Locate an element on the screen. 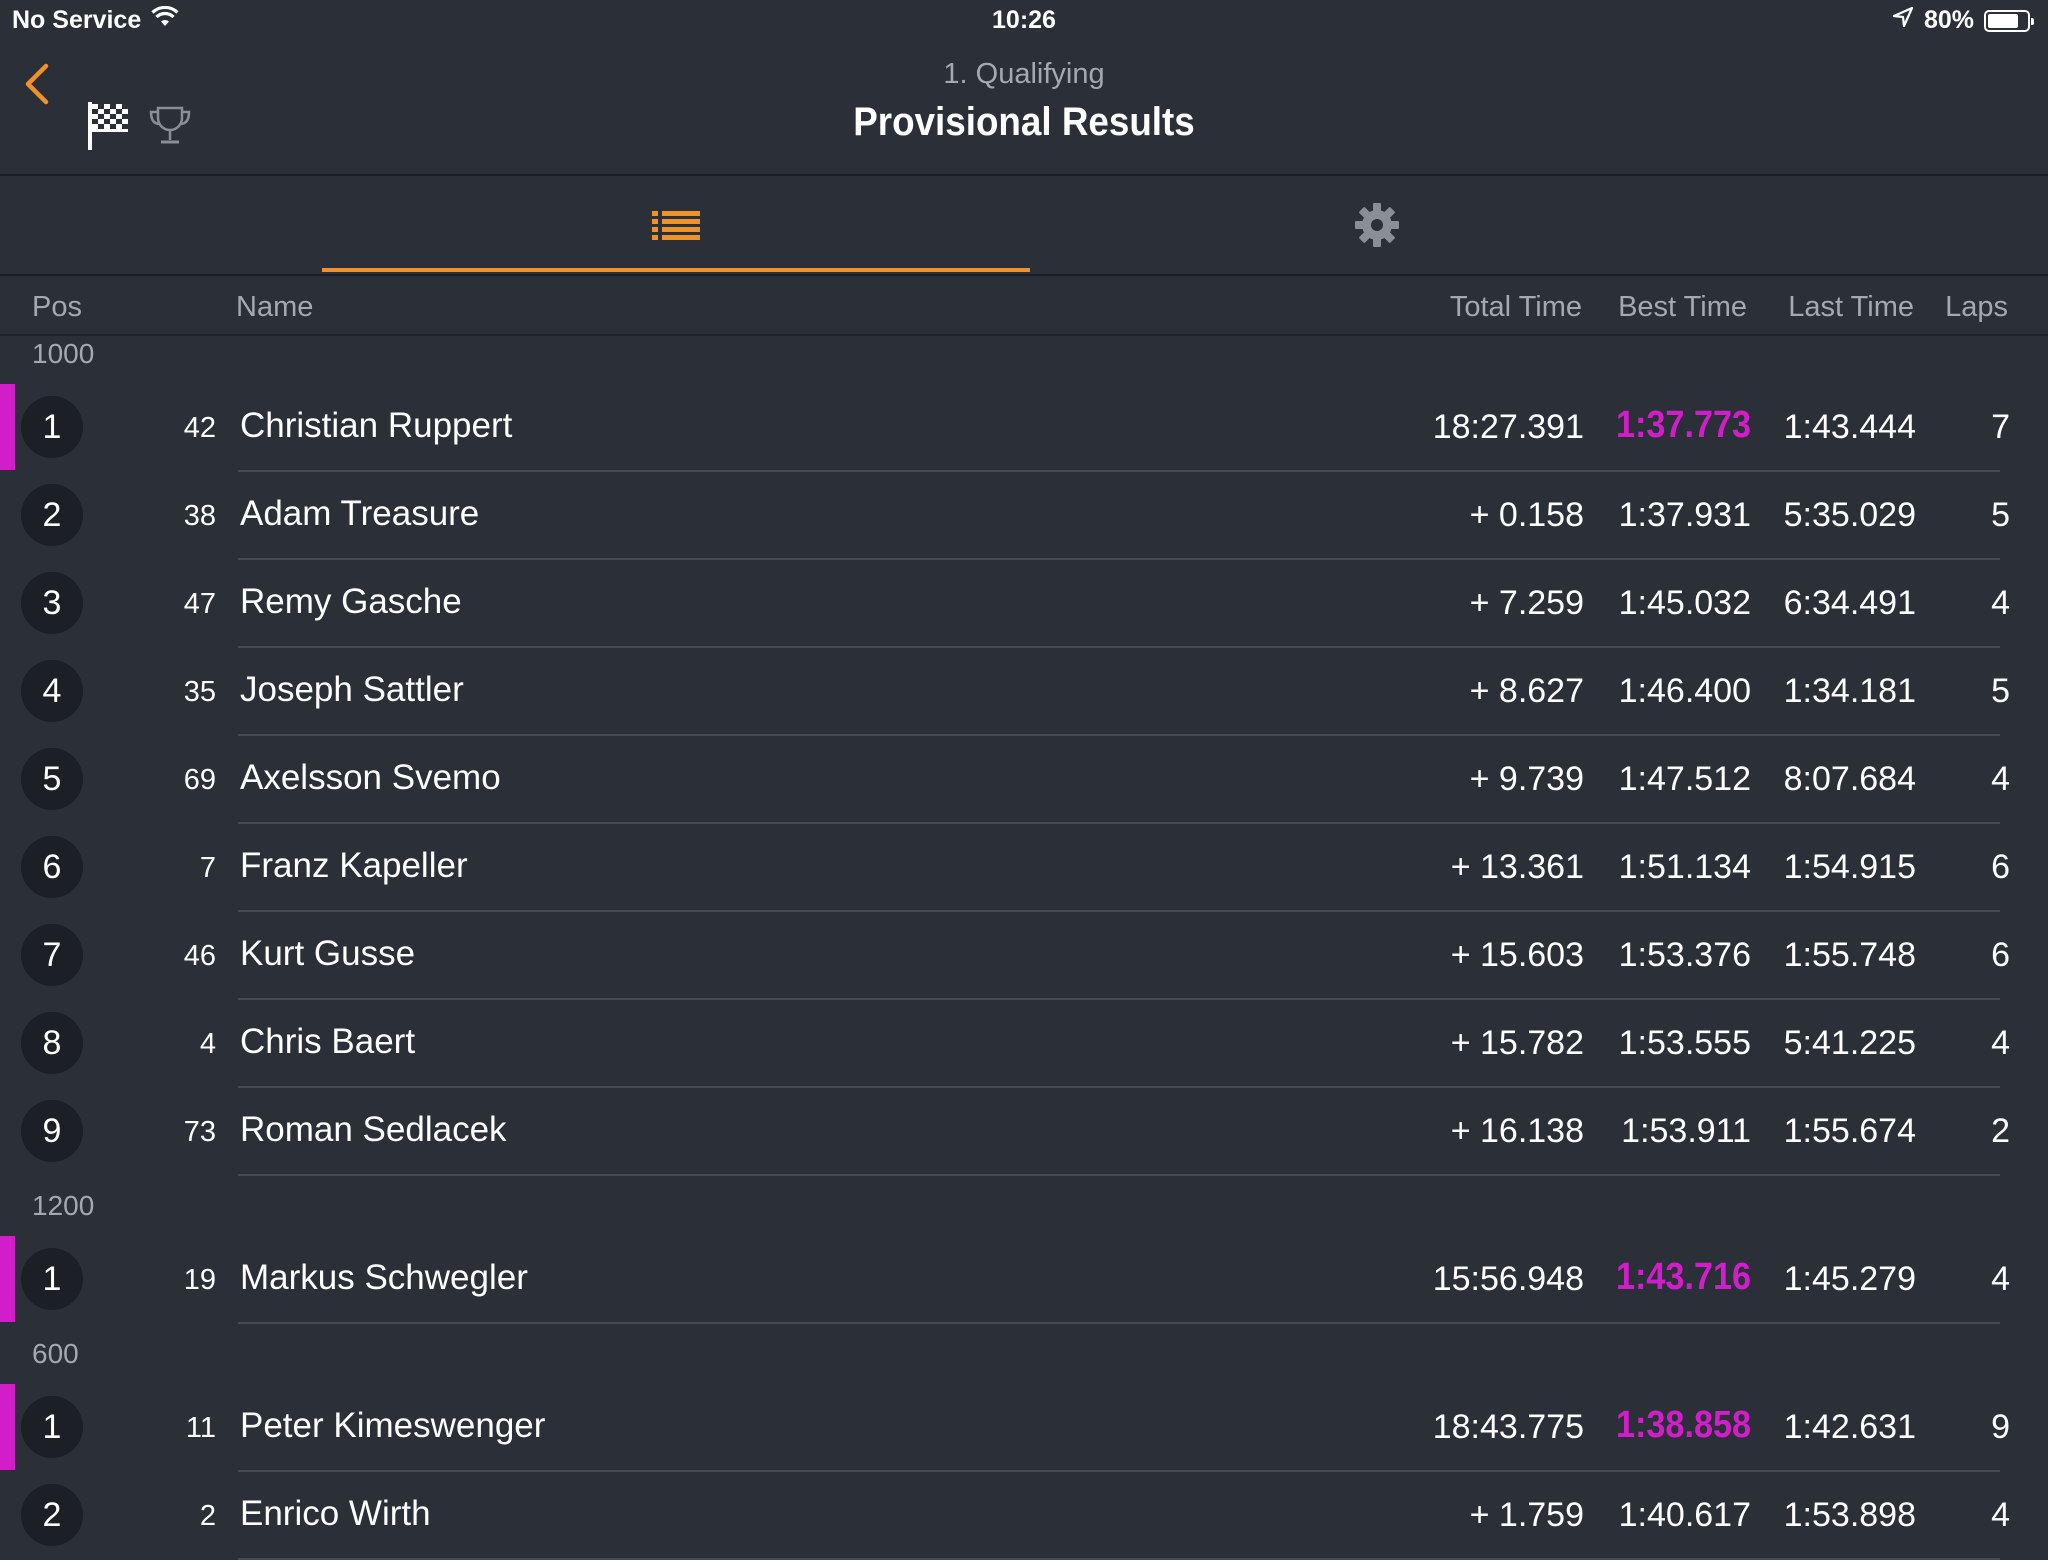 This screenshot has width=2048, height=1560. total-time: + 9.739 is located at coordinates (1526, 779).